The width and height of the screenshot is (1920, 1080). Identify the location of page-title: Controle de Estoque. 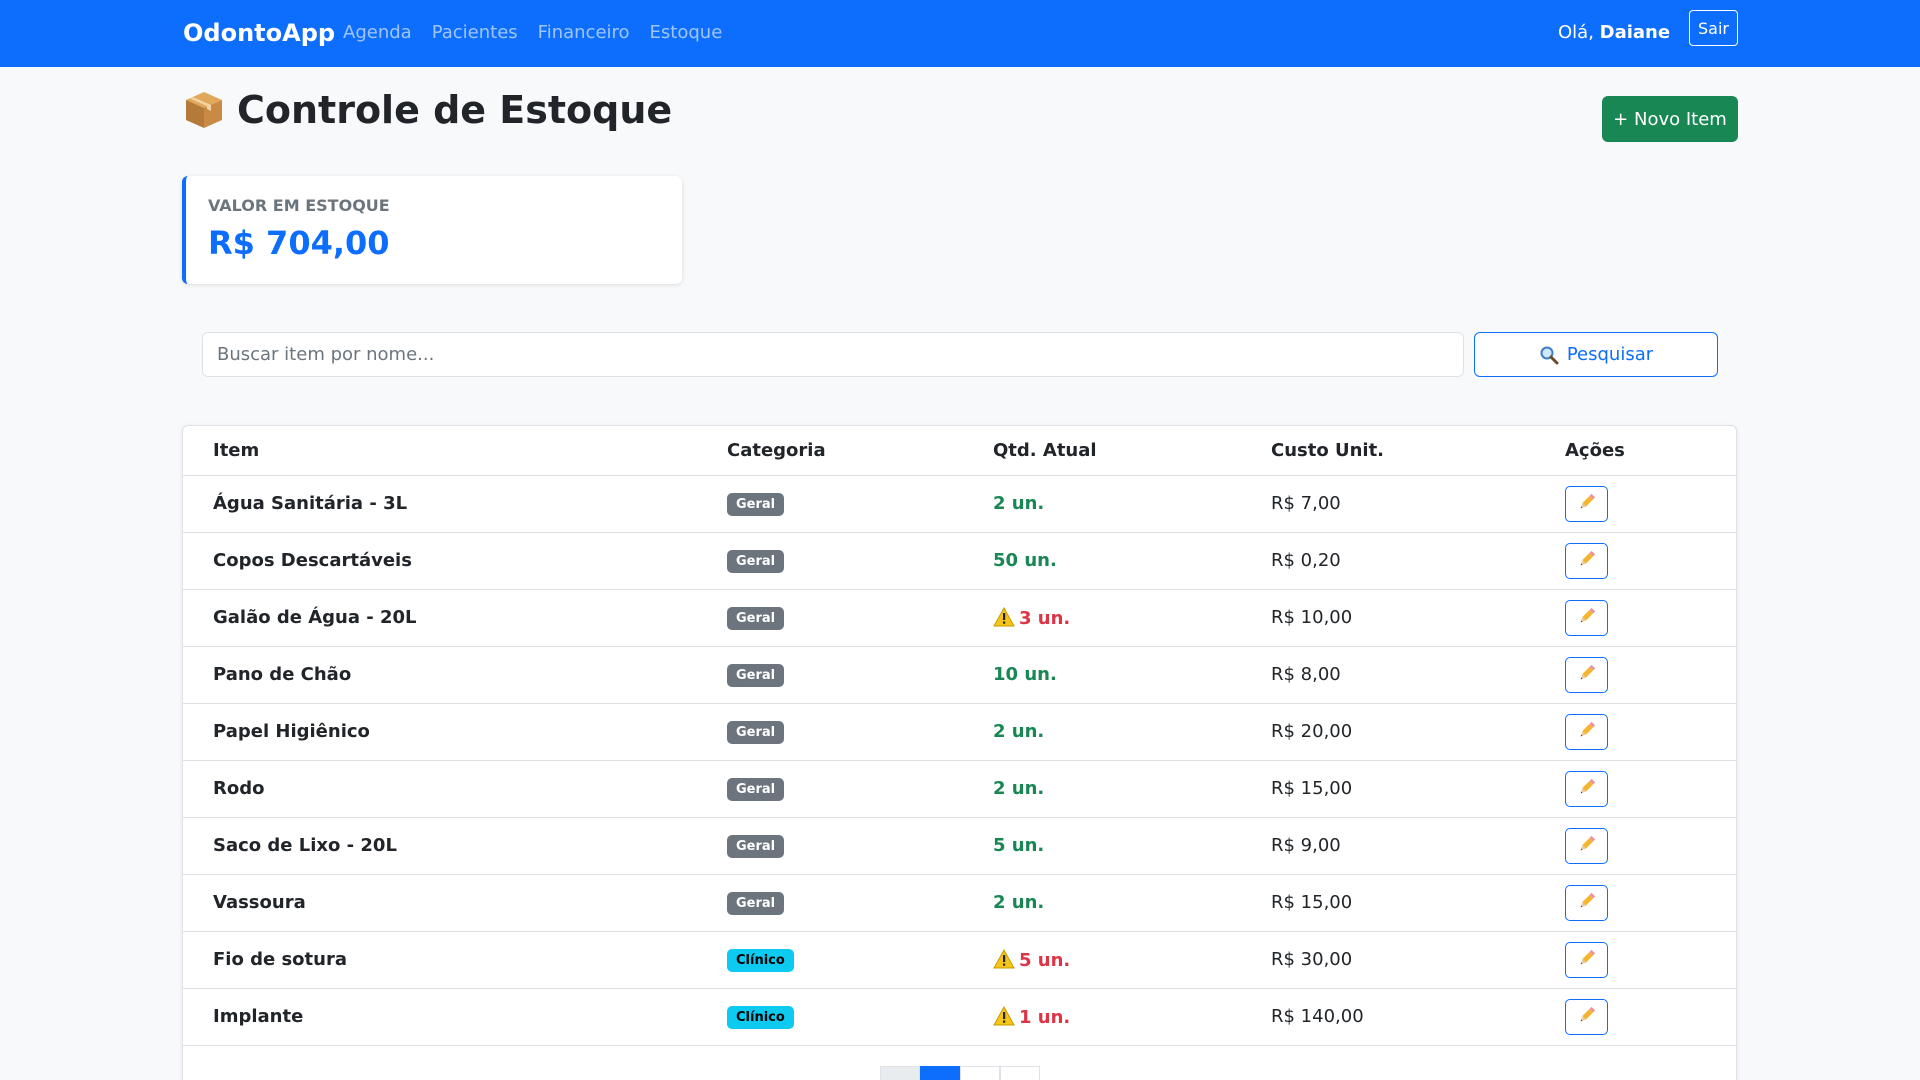
(427, 110).